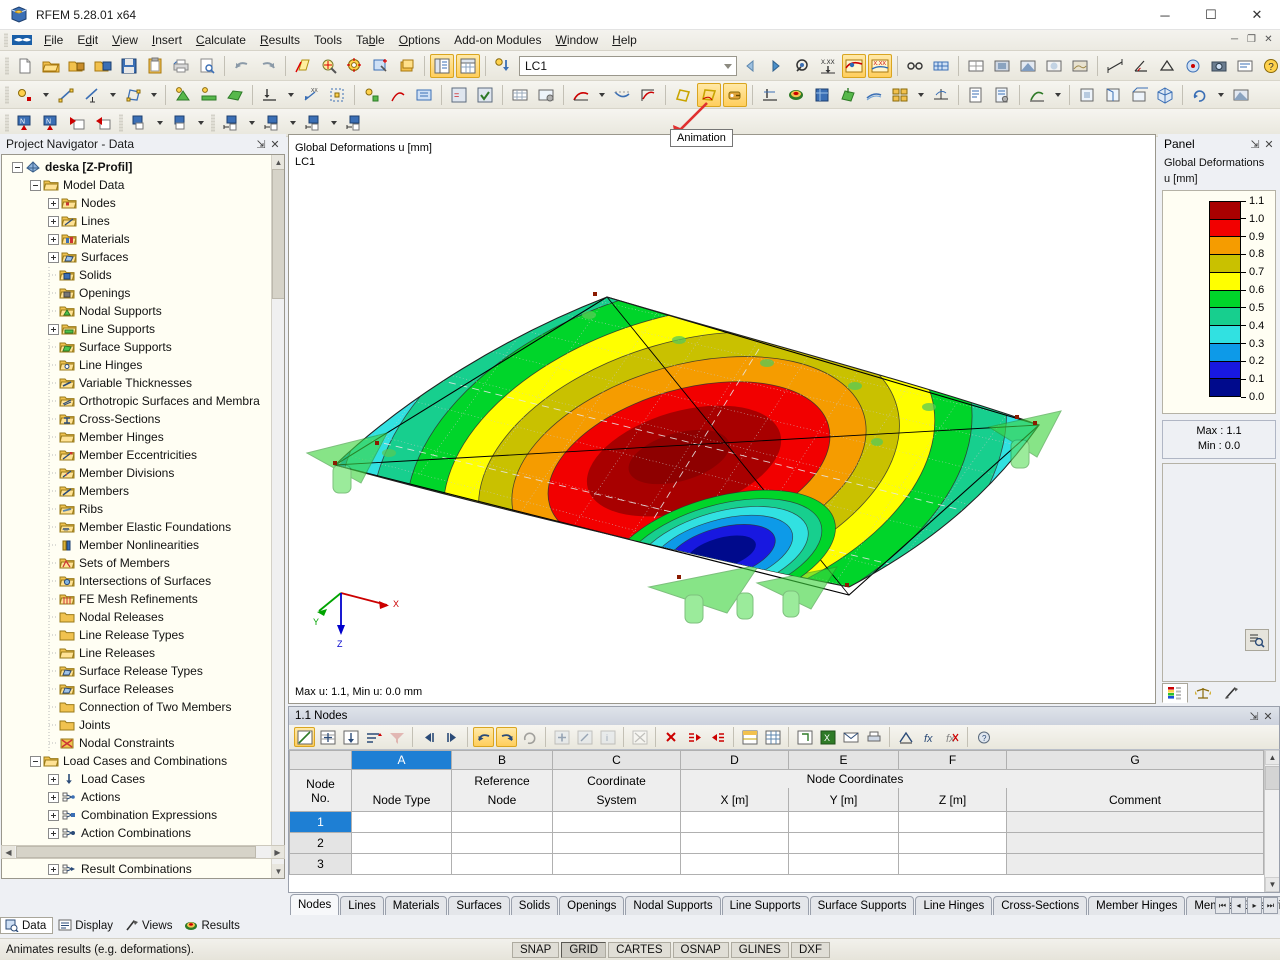 Image resolution: width=1280 pixels, height=960 pixels. What do you see at coordinates (1255, 144) in the screenshot?
I see `panel-pin-icon: ⇲` at bounding box center [1255, 144].